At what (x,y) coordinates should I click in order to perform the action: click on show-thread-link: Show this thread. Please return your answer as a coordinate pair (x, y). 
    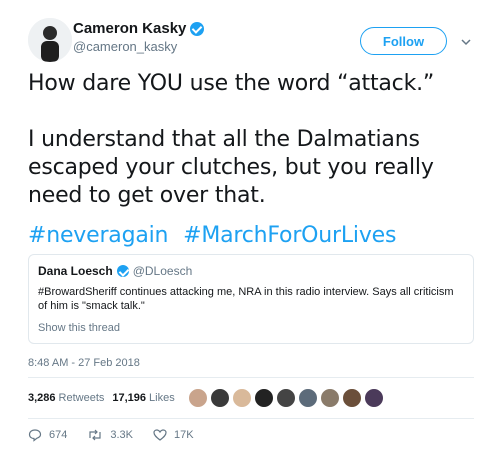
    Looking at the image, I should click on (79, 328).